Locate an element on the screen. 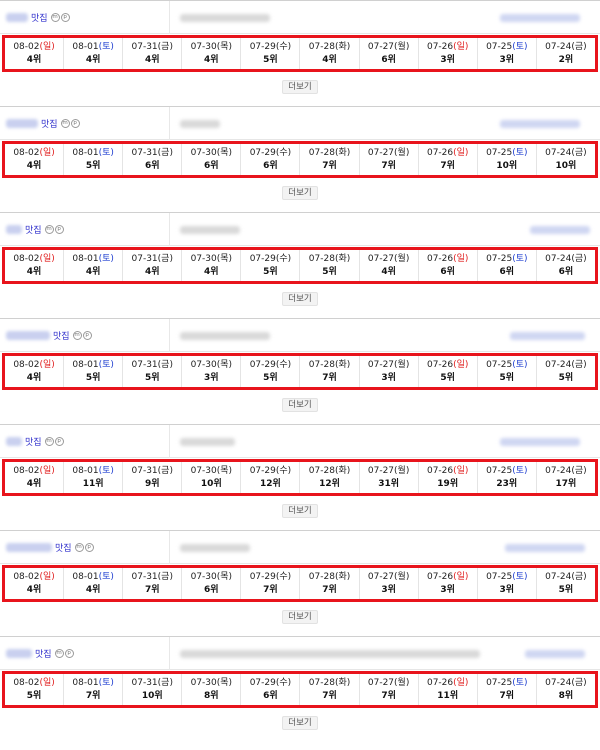  rank-cell: 07-31(금) 10위 is located at coordinates (153, 689).